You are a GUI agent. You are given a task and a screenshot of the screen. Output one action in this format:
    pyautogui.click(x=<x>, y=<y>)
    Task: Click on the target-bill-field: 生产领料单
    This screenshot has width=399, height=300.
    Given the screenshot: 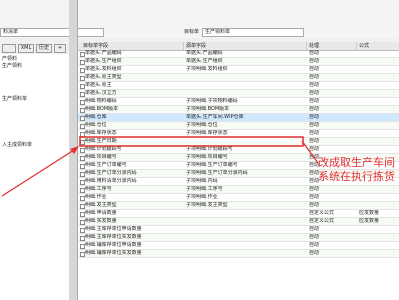 What is the action you would take?
    pyautogui.click(x=253, y=32)
    